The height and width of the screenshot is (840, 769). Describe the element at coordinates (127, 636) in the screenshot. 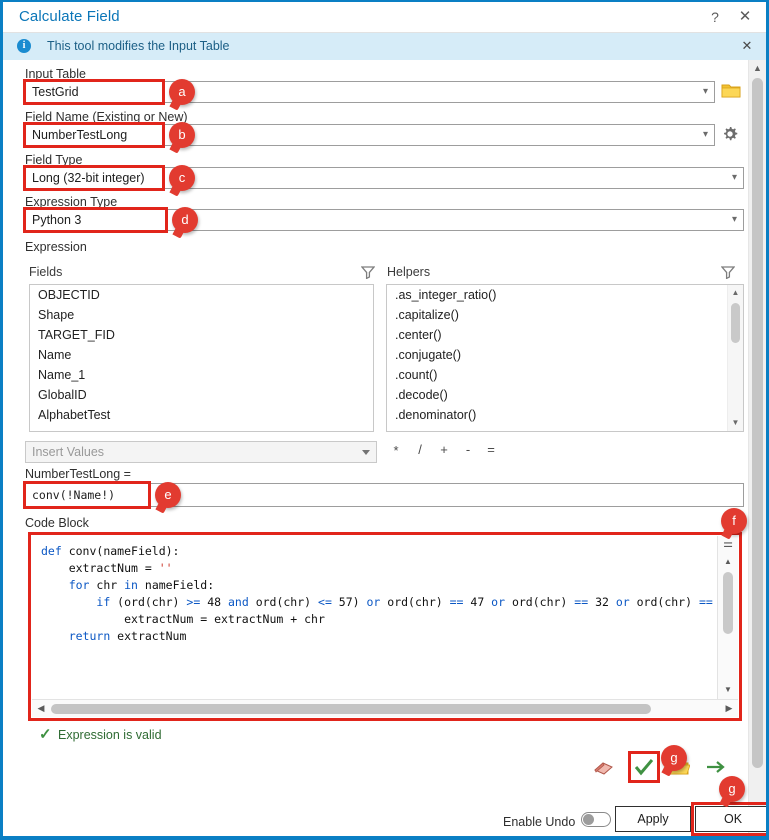

I see `code-line: return extractNum` at that location.